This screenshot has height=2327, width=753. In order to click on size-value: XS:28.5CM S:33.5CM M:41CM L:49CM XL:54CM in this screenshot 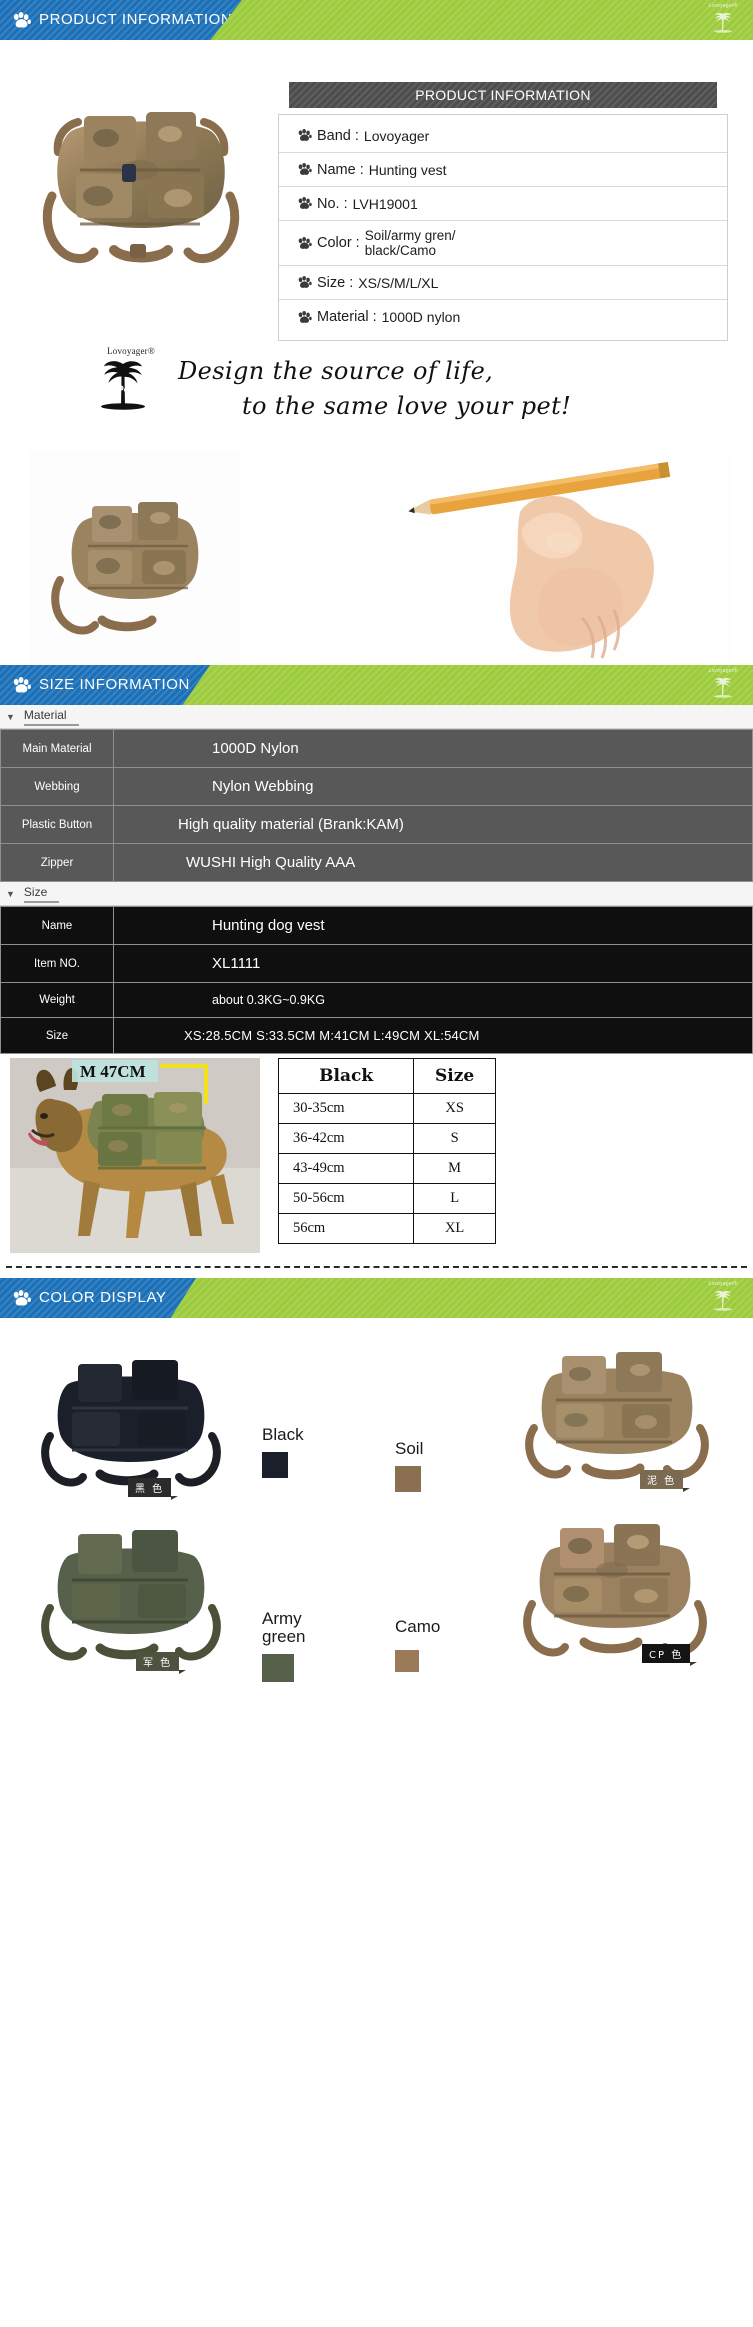, I will do `click(433, 1035)`.